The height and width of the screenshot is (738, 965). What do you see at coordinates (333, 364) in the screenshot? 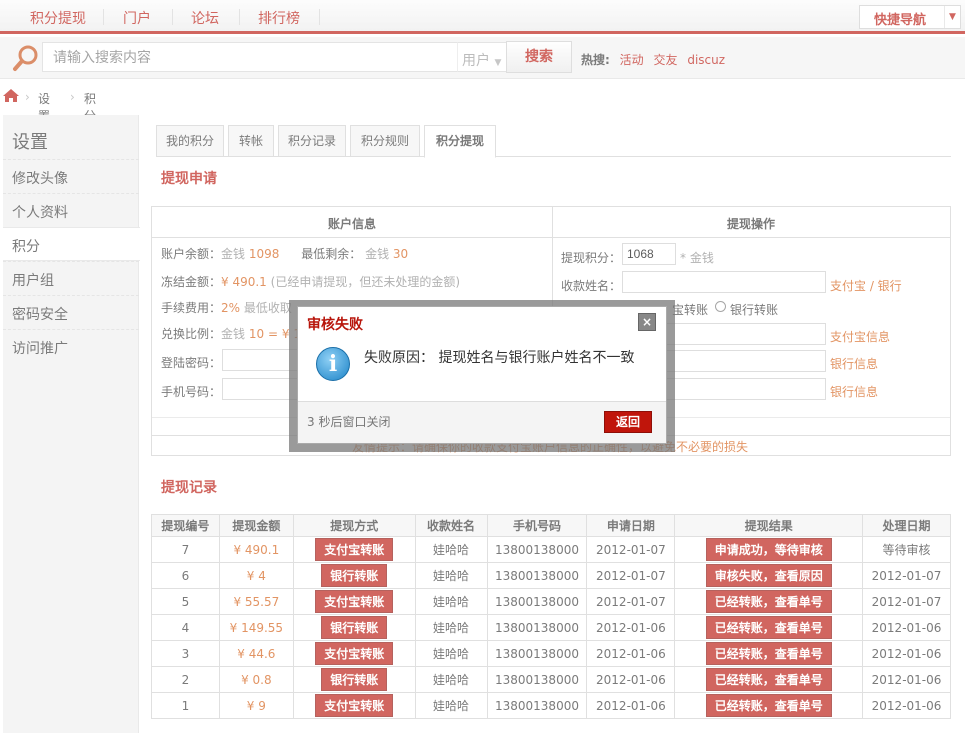
I see `info-icon: i` at bounding box center [333, 364].